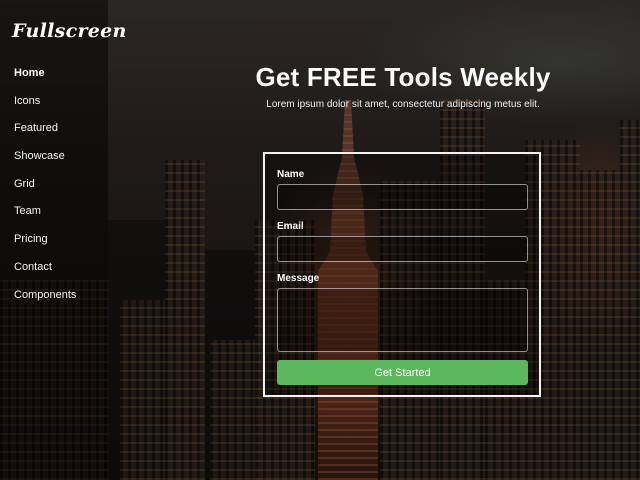 Image resolution: width=640 pixels, height=480 pixels. What do you see at coordinates (45, 218) in the screenshot?
I see `nav-item-team: Team` at bounding box center [45, 218].